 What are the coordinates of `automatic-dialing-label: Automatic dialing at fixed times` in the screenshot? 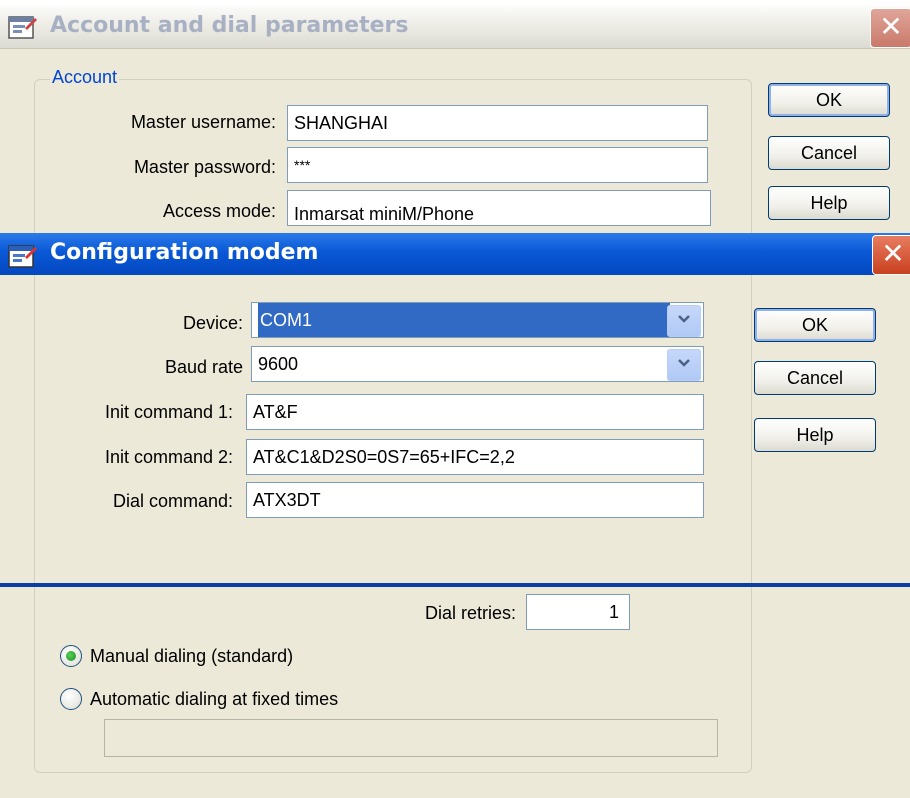 It's located at (214, 699).